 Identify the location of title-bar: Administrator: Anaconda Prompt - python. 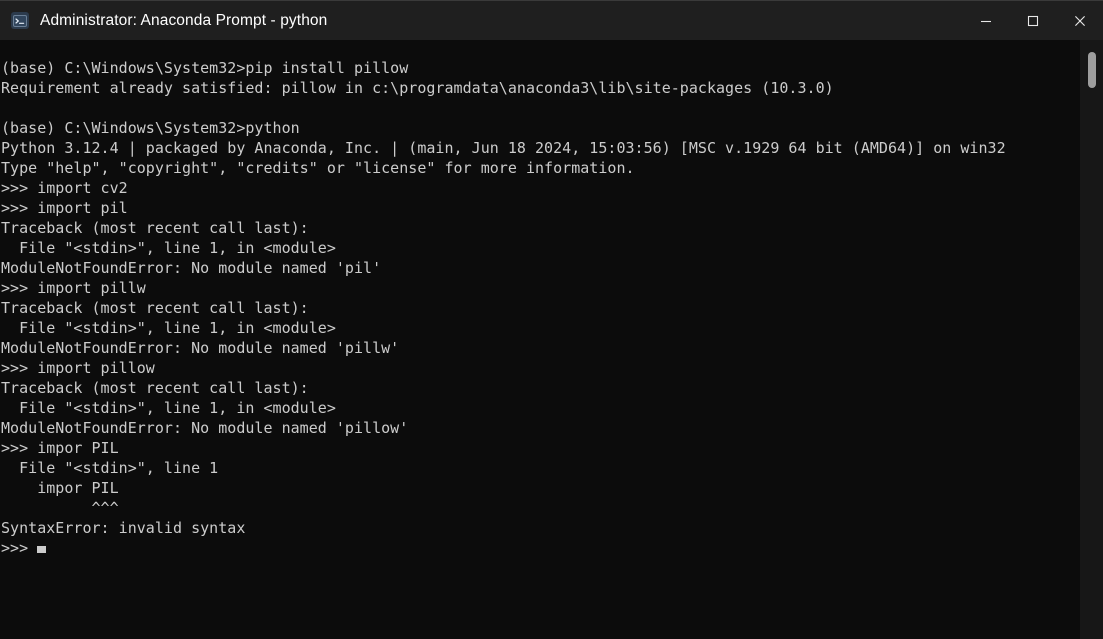
(551, 20).